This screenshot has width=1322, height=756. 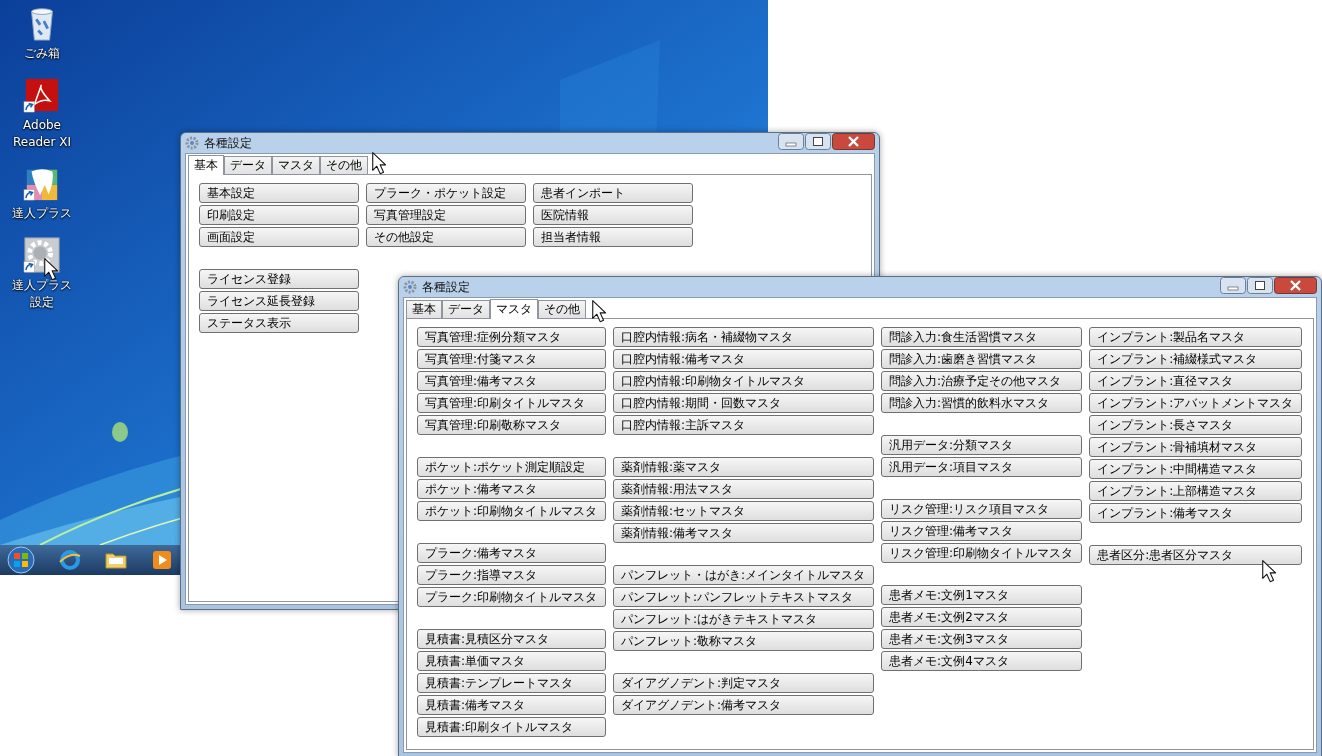 What do you see at coordinates (512, 575) in the screenshot?
I see `settings-button: プラーク:指導マスタ` at bounding box center [512, 575].